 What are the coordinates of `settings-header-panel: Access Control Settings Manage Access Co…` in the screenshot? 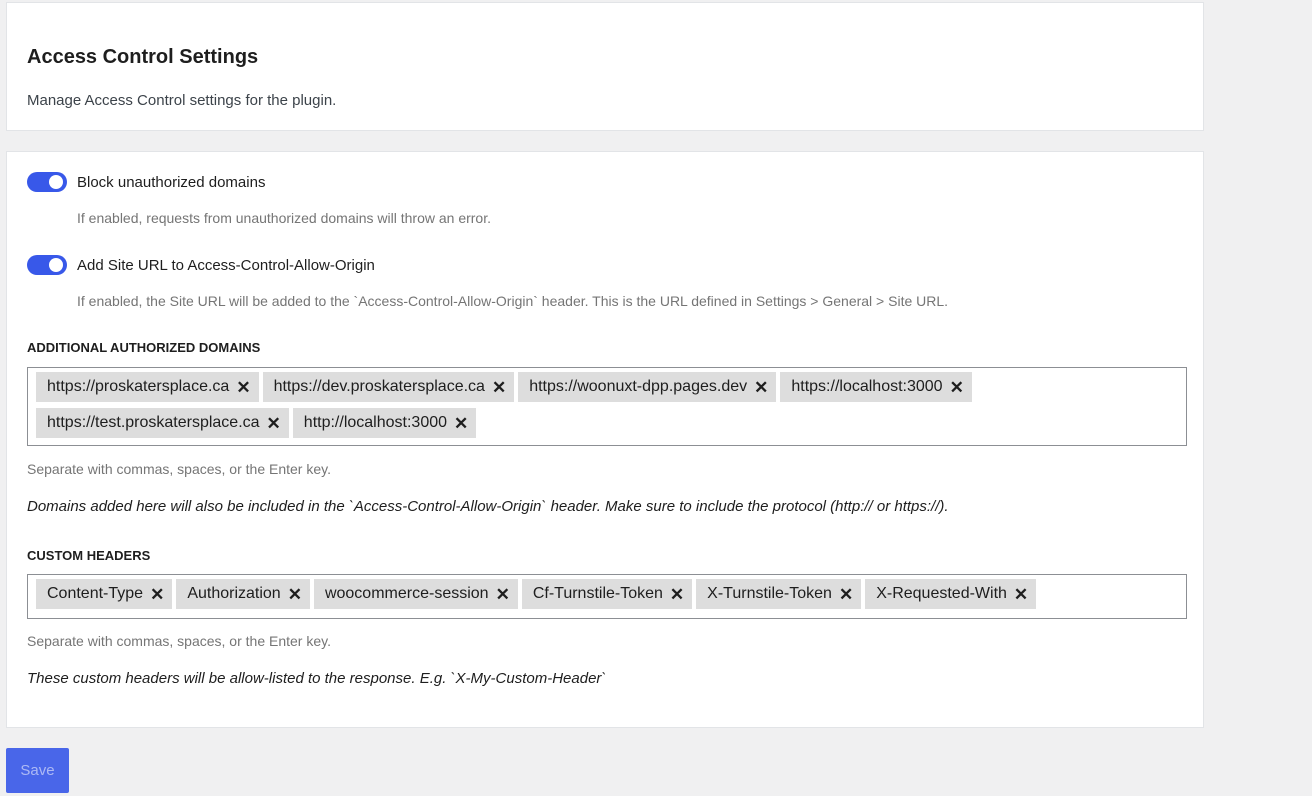 It's located at (605, 66).